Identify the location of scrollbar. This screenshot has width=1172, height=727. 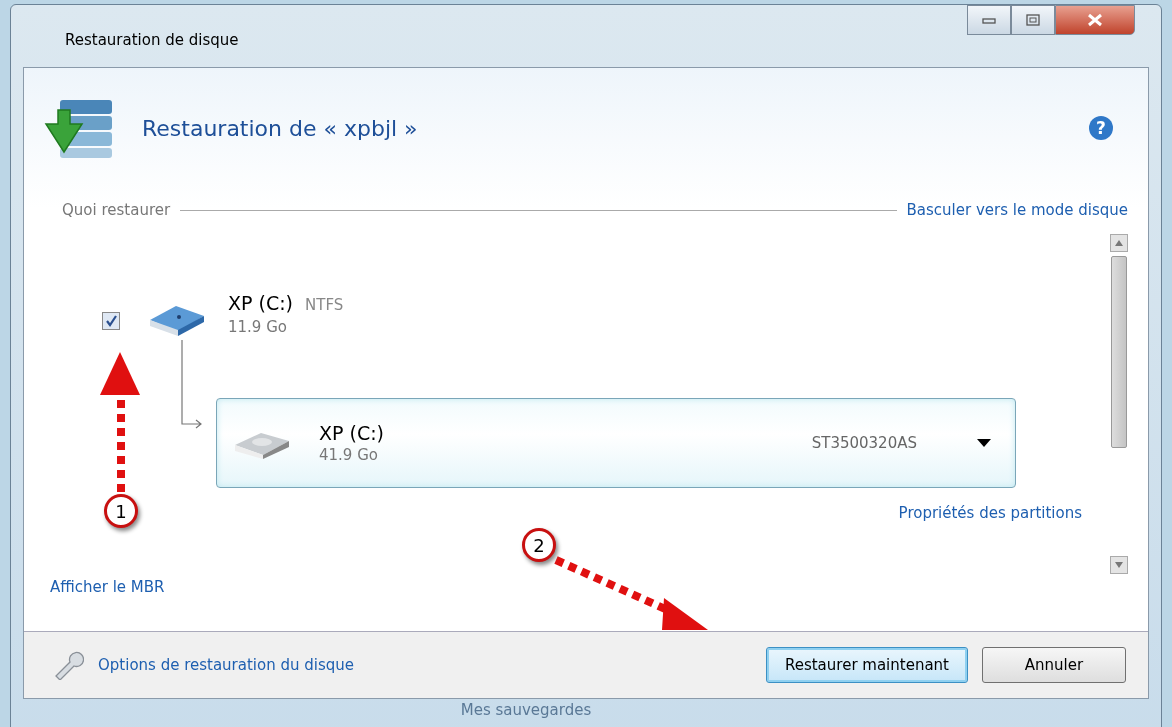
(1119, 404).